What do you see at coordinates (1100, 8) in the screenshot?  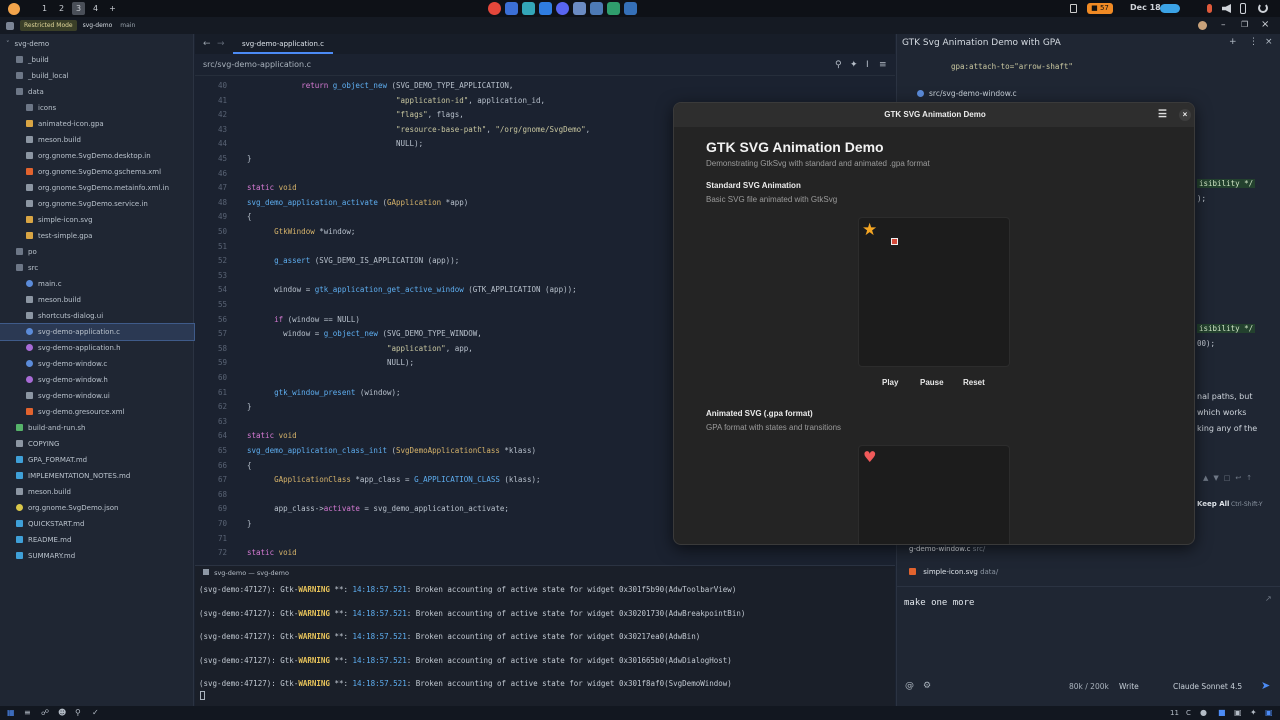 I see `battery-indicator: ■ 57` at bounding box center [1100, 8].